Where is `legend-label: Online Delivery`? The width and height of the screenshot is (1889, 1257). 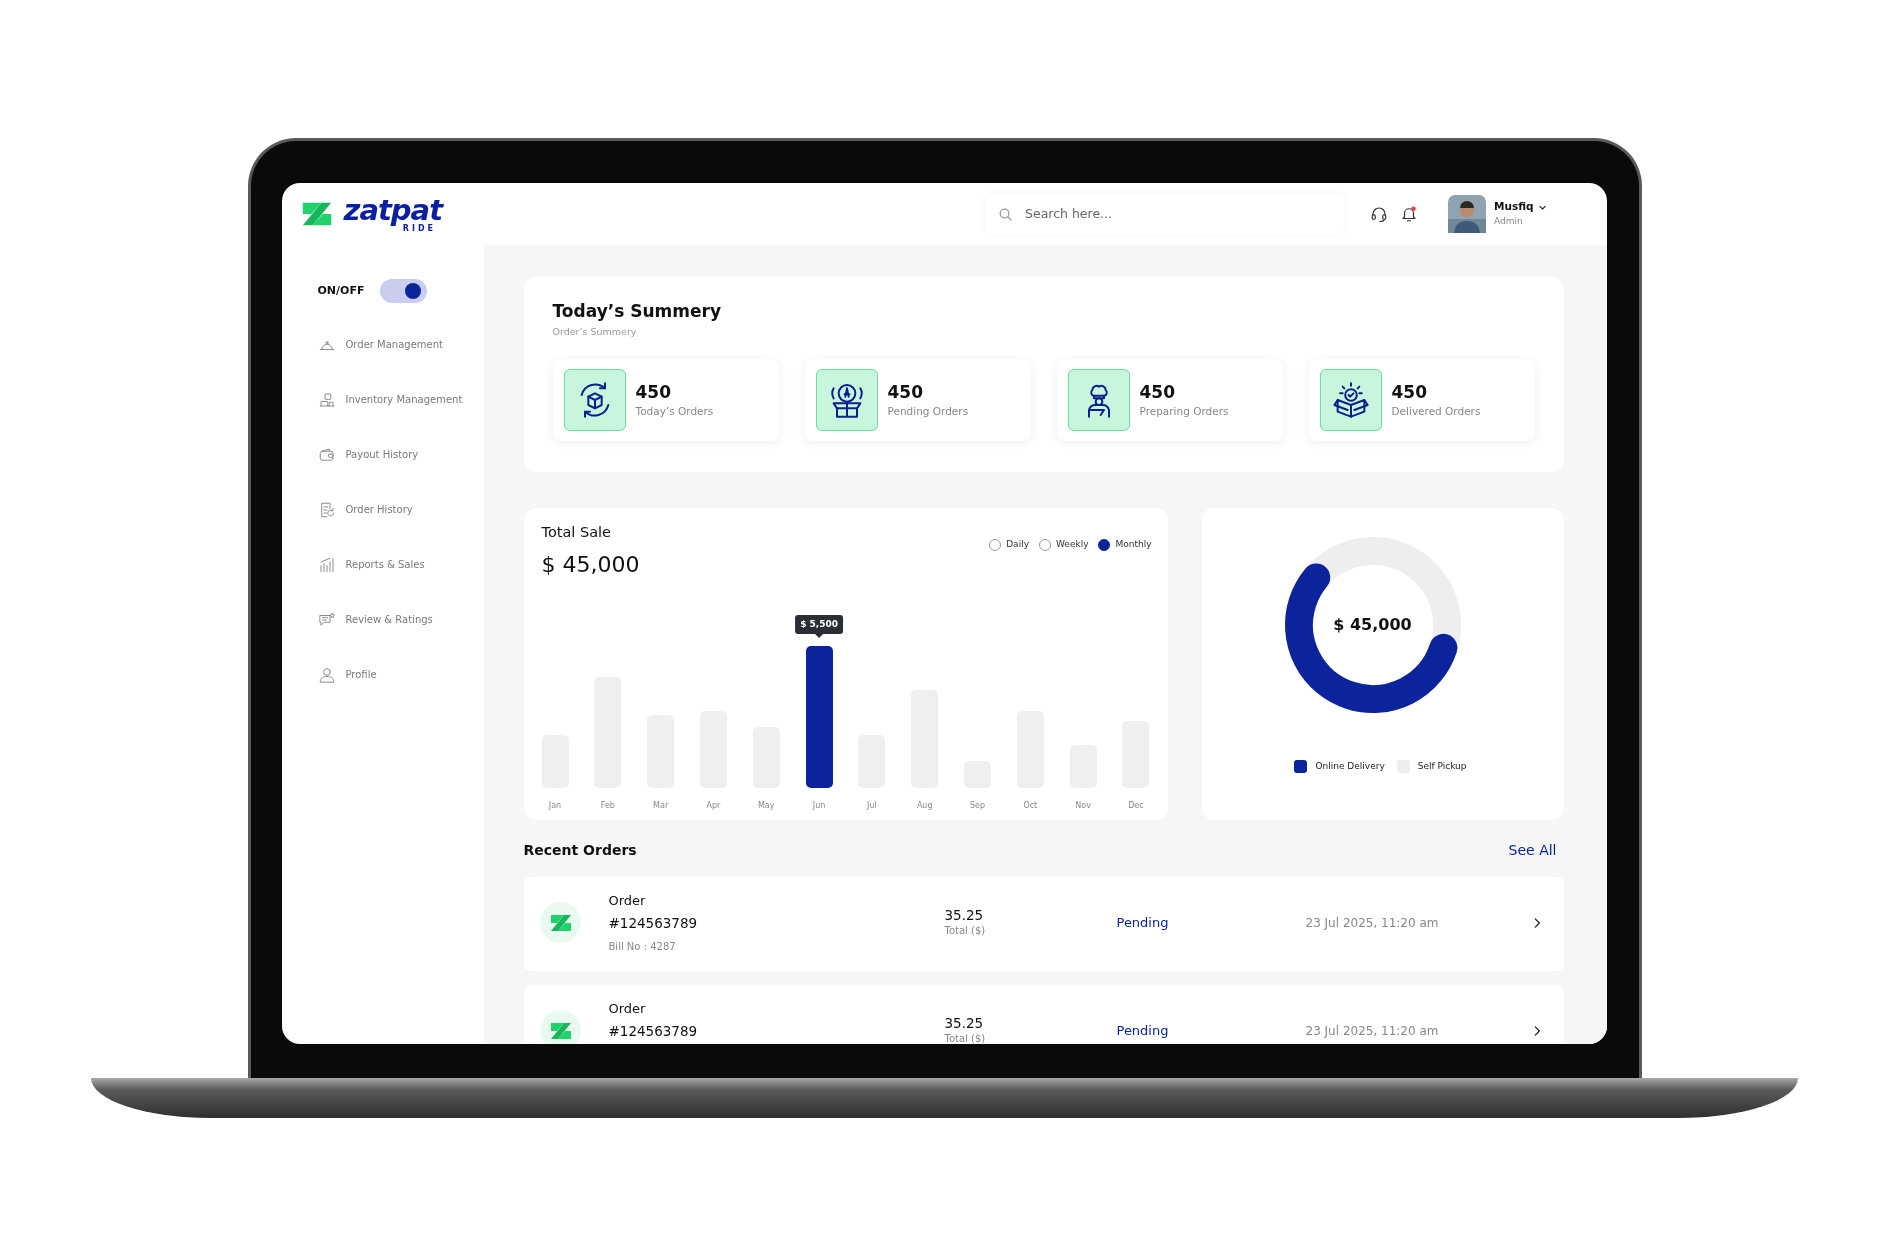 legend-label: Online Delivery is located at coordinates (1350, 766).